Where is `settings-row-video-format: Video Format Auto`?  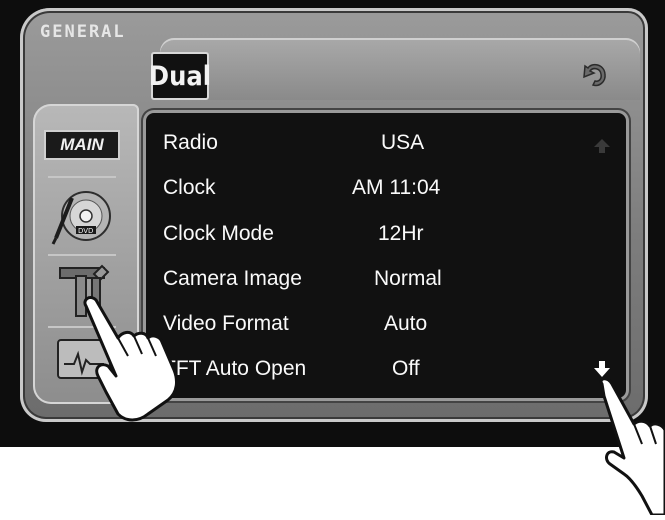 settings-row-video-format: Video Format Auto is located at coordinates (386, 324).